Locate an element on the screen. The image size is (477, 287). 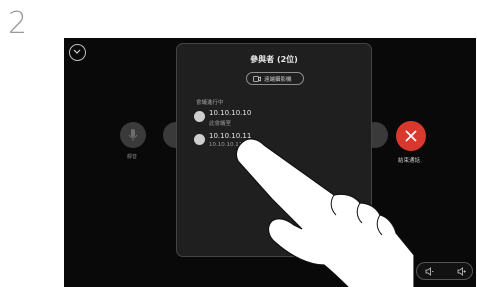
collapse-button is located at coordinates (77, 52).